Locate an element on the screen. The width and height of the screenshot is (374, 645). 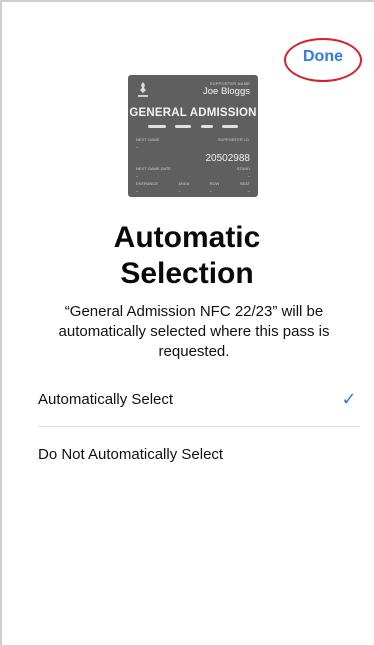
option-automatically-select: Automatically Select ✓ is located at coordinates (199, 399).